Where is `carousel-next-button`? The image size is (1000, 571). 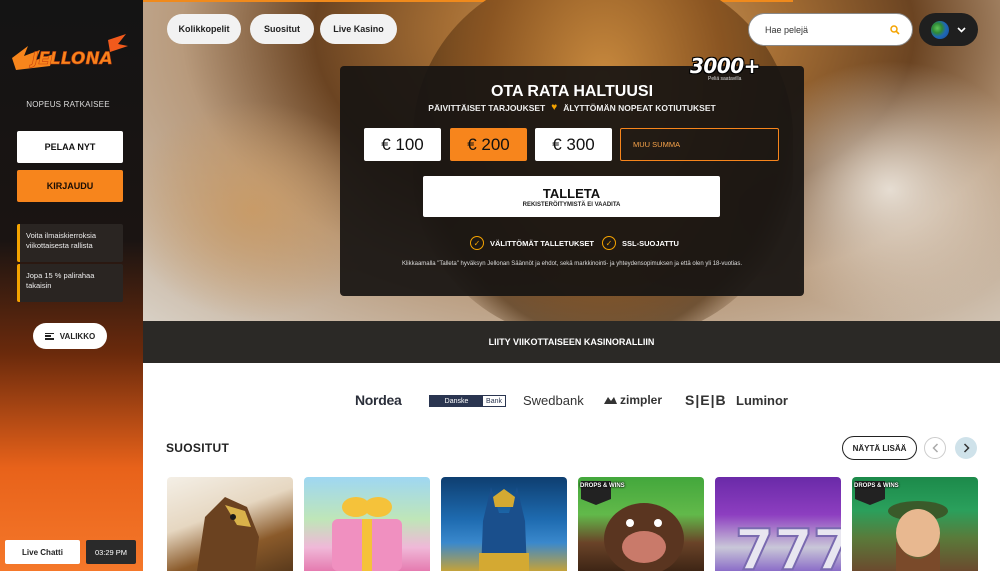
carousel-next-button is located at coordinates (966, 448).